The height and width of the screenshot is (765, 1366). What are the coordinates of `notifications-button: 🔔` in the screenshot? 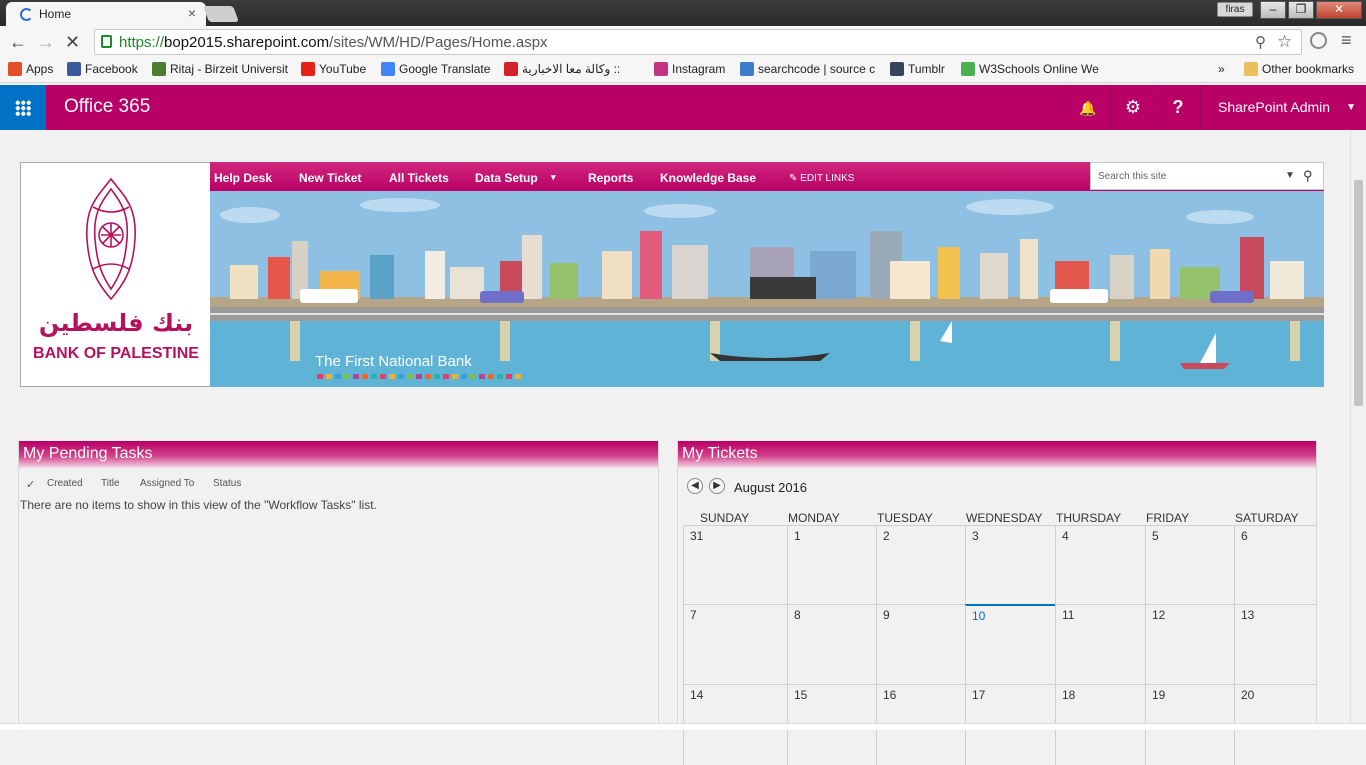 It's located at (1087, 107).